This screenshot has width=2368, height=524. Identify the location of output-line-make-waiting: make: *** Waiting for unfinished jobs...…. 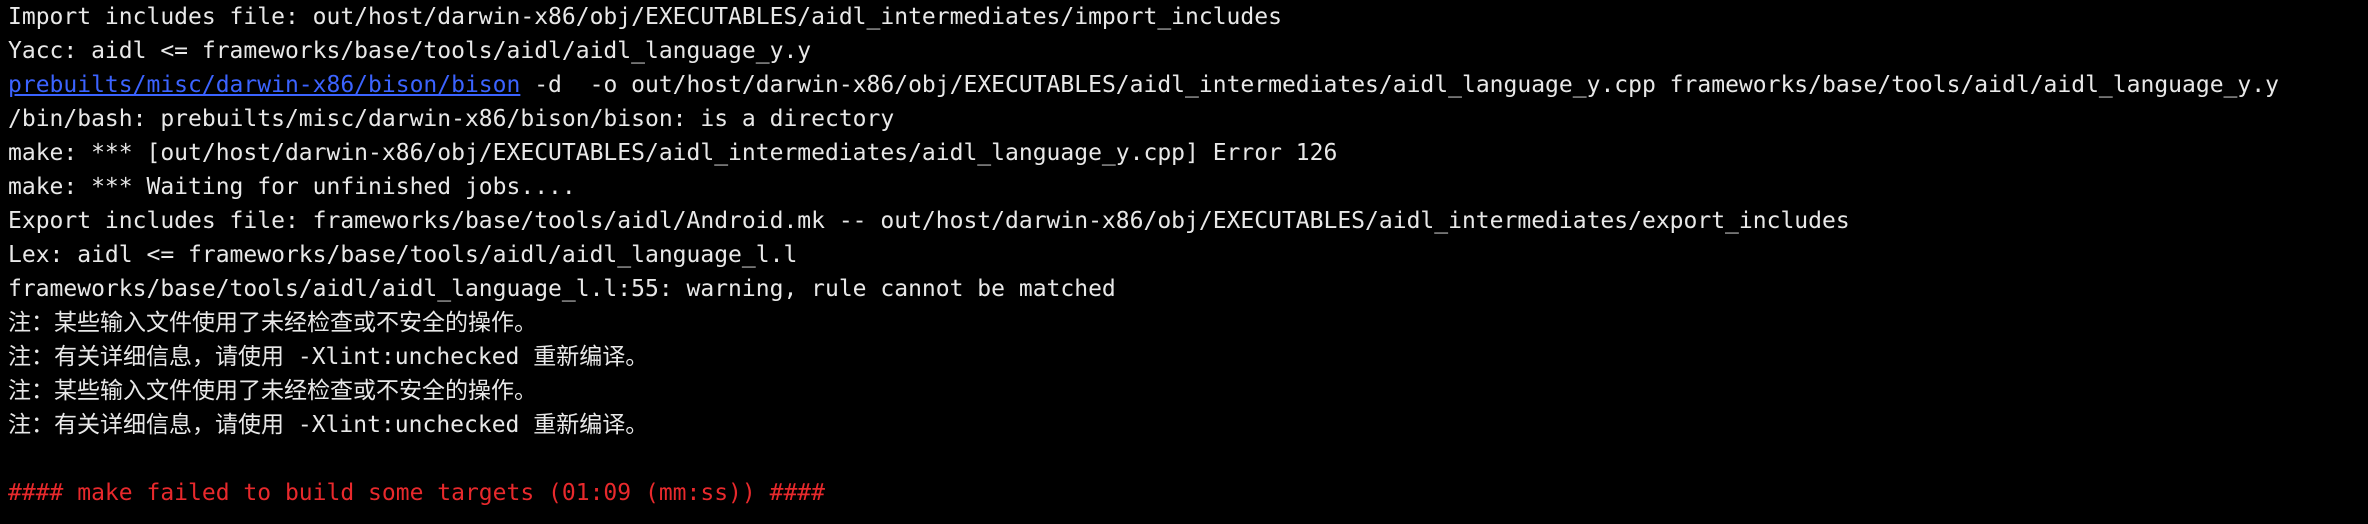
(292, 187).